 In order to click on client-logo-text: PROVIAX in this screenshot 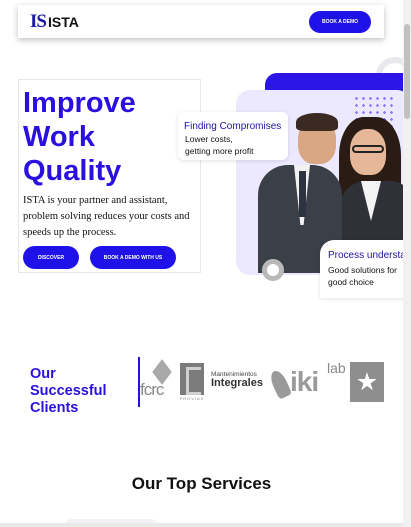, I will do `click(192, 398)`.